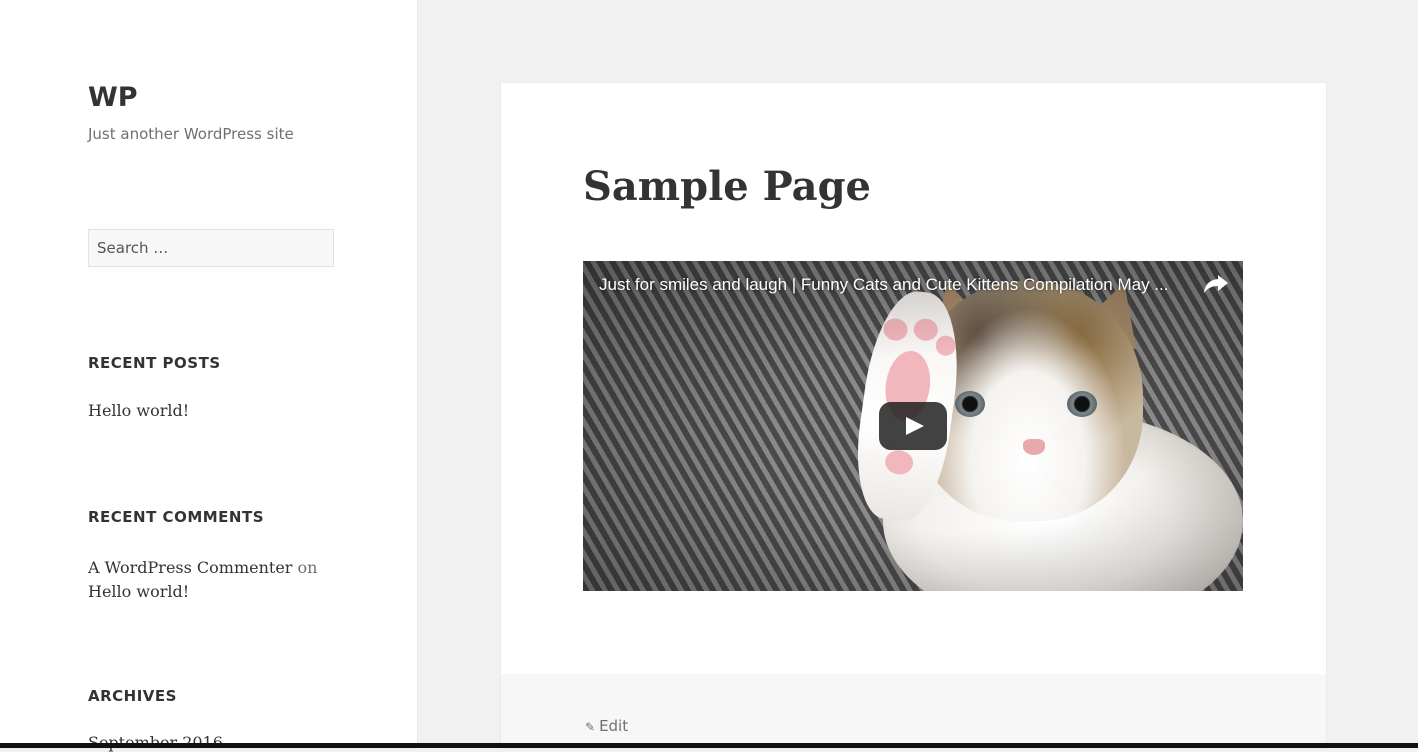 The height and width of the screenshot is (752, 1418). Describe the element at coordinates (132, 696) in the screenshot. I see `widget-title-archives: ARCHIVES` at that location.